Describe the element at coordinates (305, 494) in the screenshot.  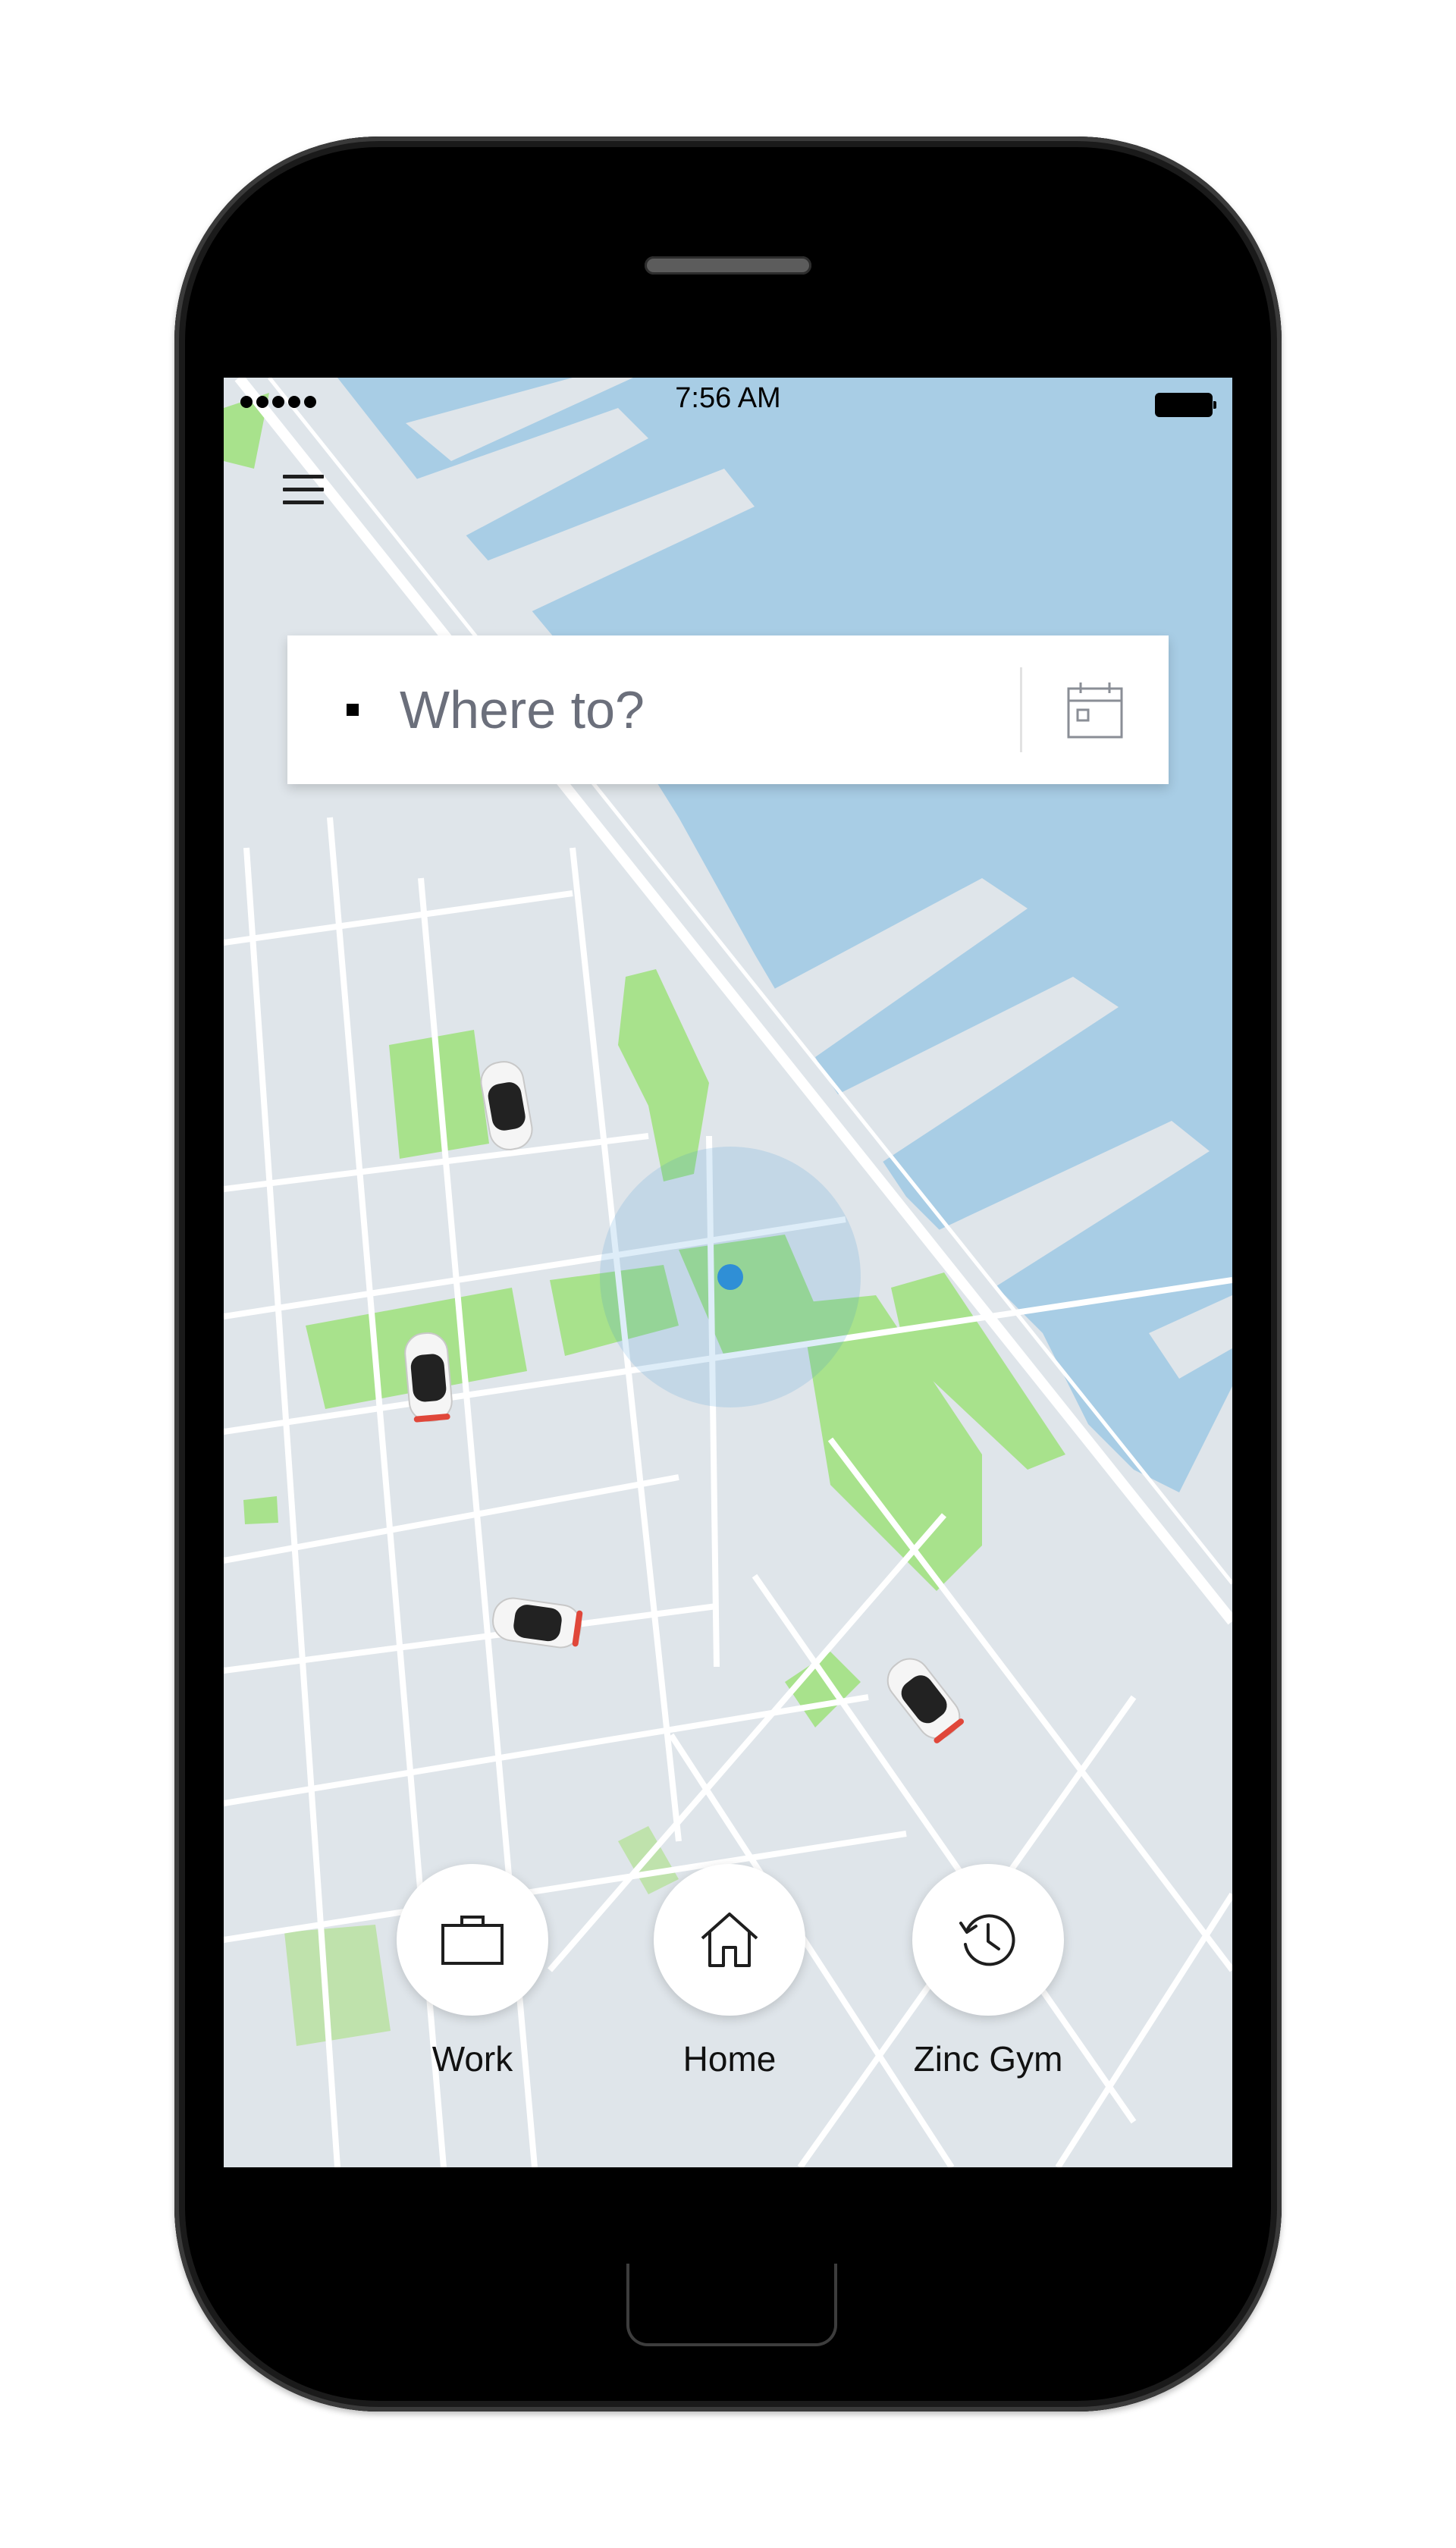
I see `menu-button` at that location.